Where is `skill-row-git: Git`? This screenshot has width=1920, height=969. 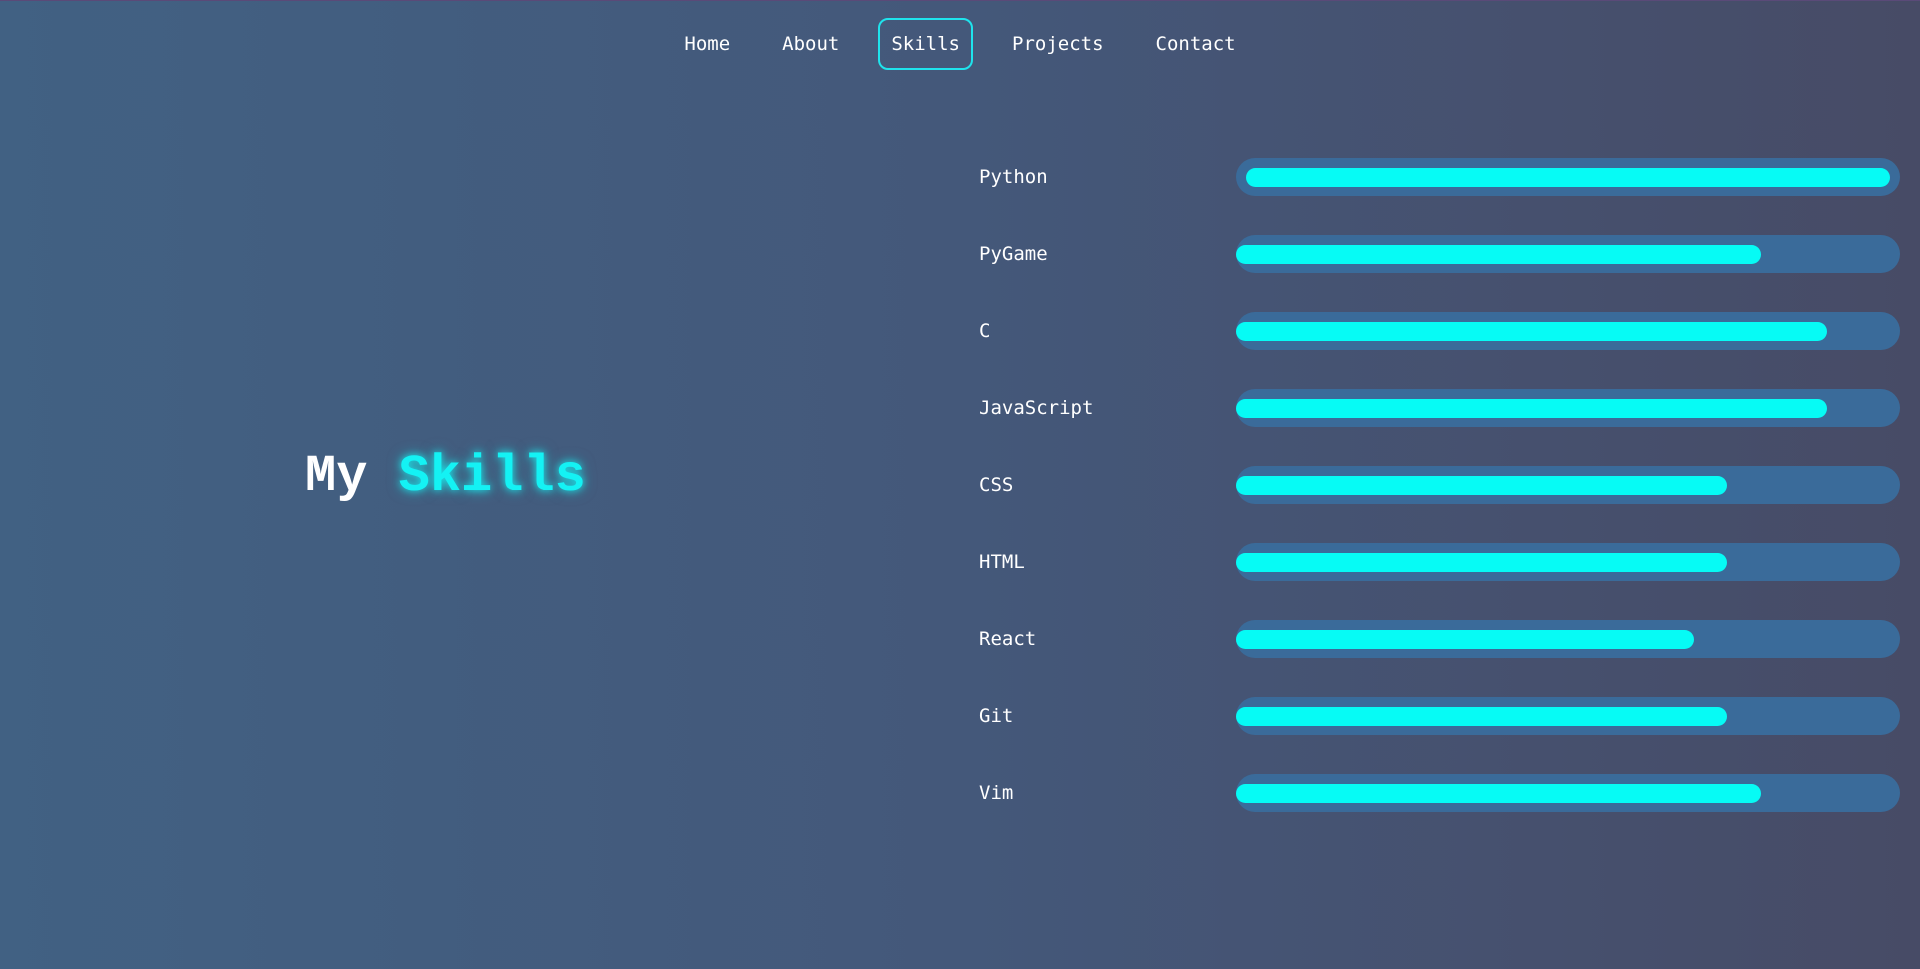
skill-row-git: Git is located at coordinates (1439, 735).